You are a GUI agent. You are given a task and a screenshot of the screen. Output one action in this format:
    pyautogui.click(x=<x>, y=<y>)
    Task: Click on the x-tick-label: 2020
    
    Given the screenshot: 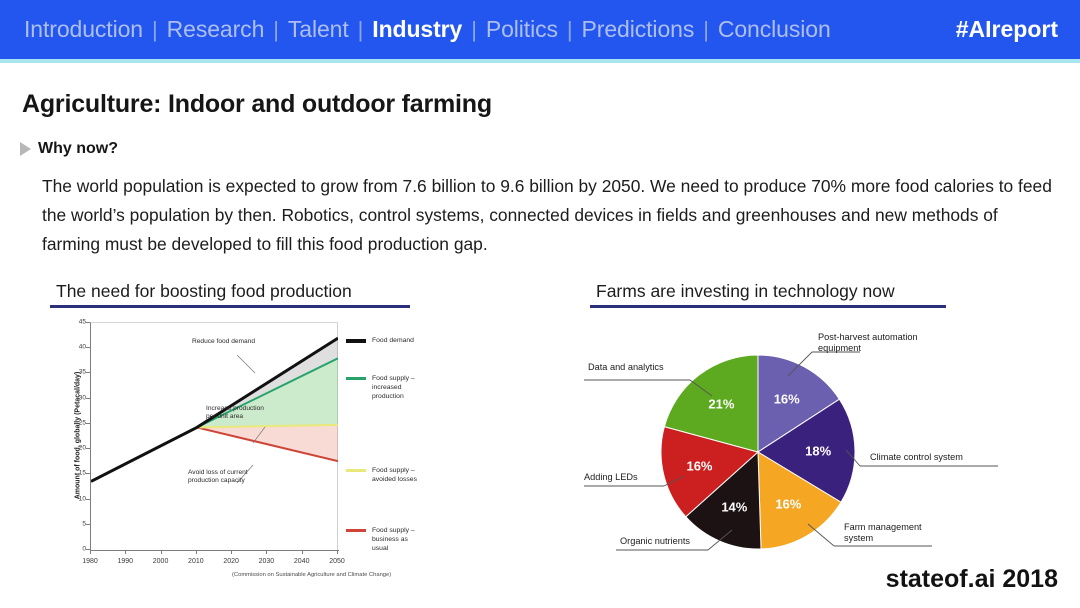 What is the action you would take?
    pyautogui.click(x=231, y=561)
    